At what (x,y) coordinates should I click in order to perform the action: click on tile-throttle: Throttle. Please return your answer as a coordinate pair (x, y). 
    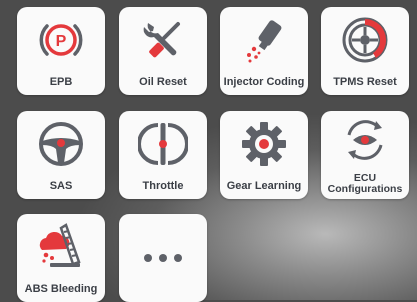
    Looking at the image, I should click on (163, 155).